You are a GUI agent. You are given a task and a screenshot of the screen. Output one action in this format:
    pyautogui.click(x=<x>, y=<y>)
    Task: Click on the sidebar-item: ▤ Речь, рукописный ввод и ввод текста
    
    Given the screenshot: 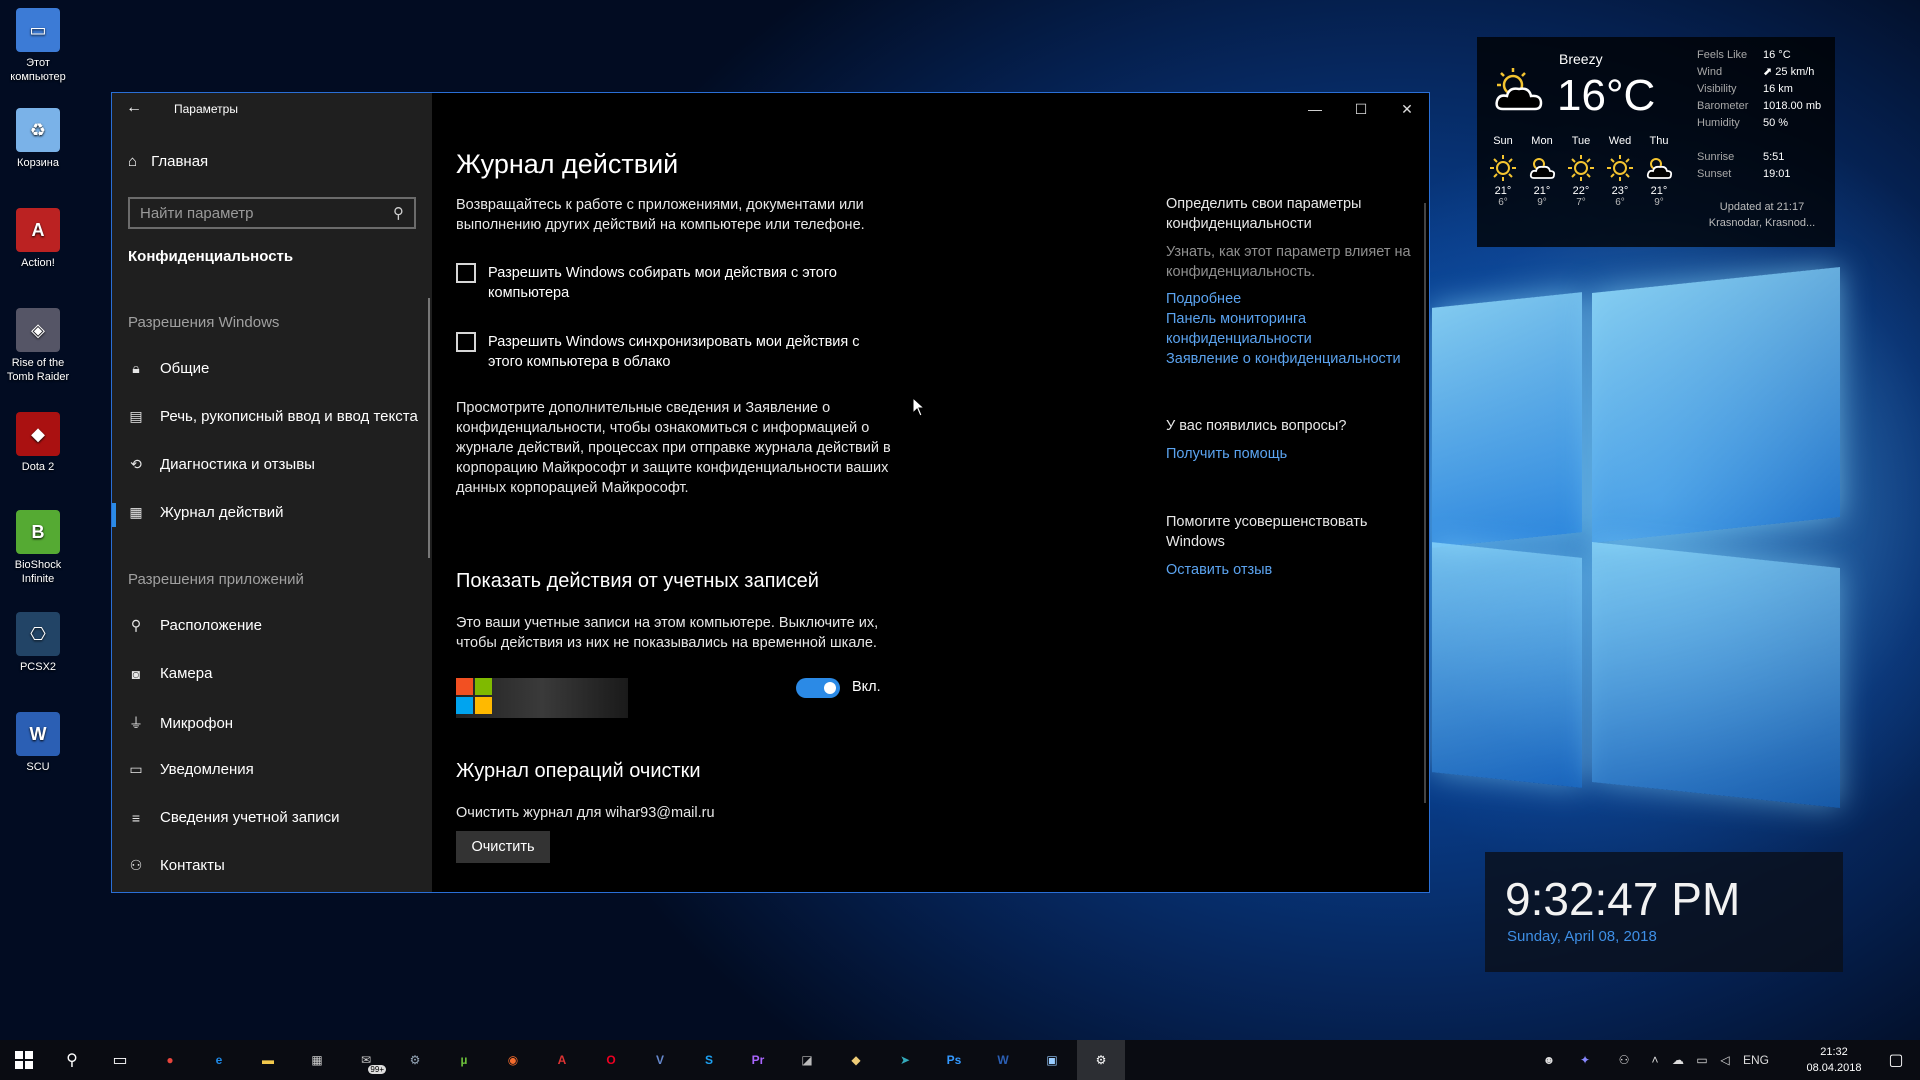 What is the action you would take?
    pyautogui.click(x=273, y=416)
    